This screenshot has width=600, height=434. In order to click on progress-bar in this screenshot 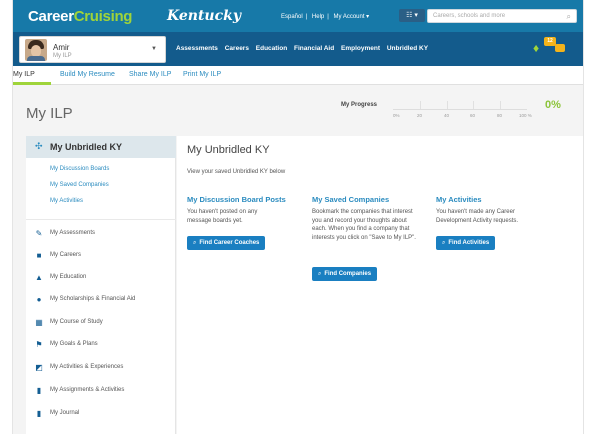, I will do `click(460, 109)`.